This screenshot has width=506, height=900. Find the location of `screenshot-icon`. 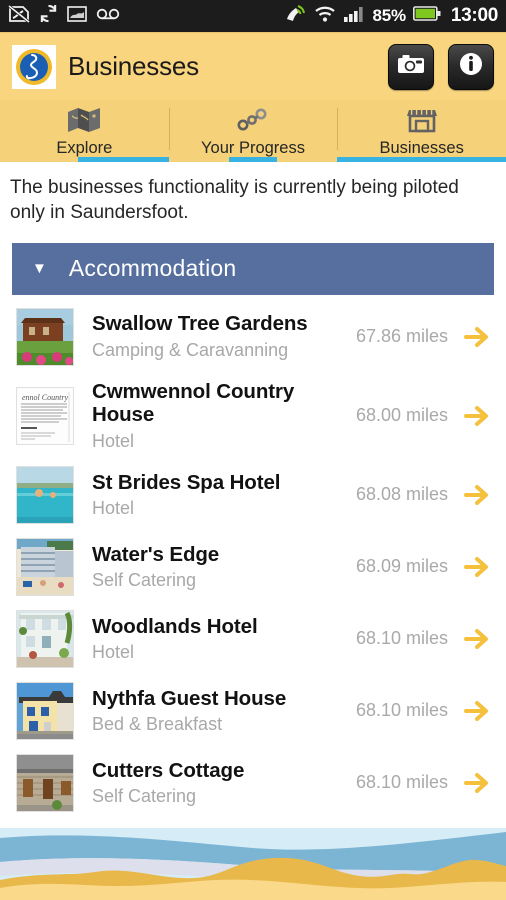

screenshot-icon is located at coordinates (77, 16).